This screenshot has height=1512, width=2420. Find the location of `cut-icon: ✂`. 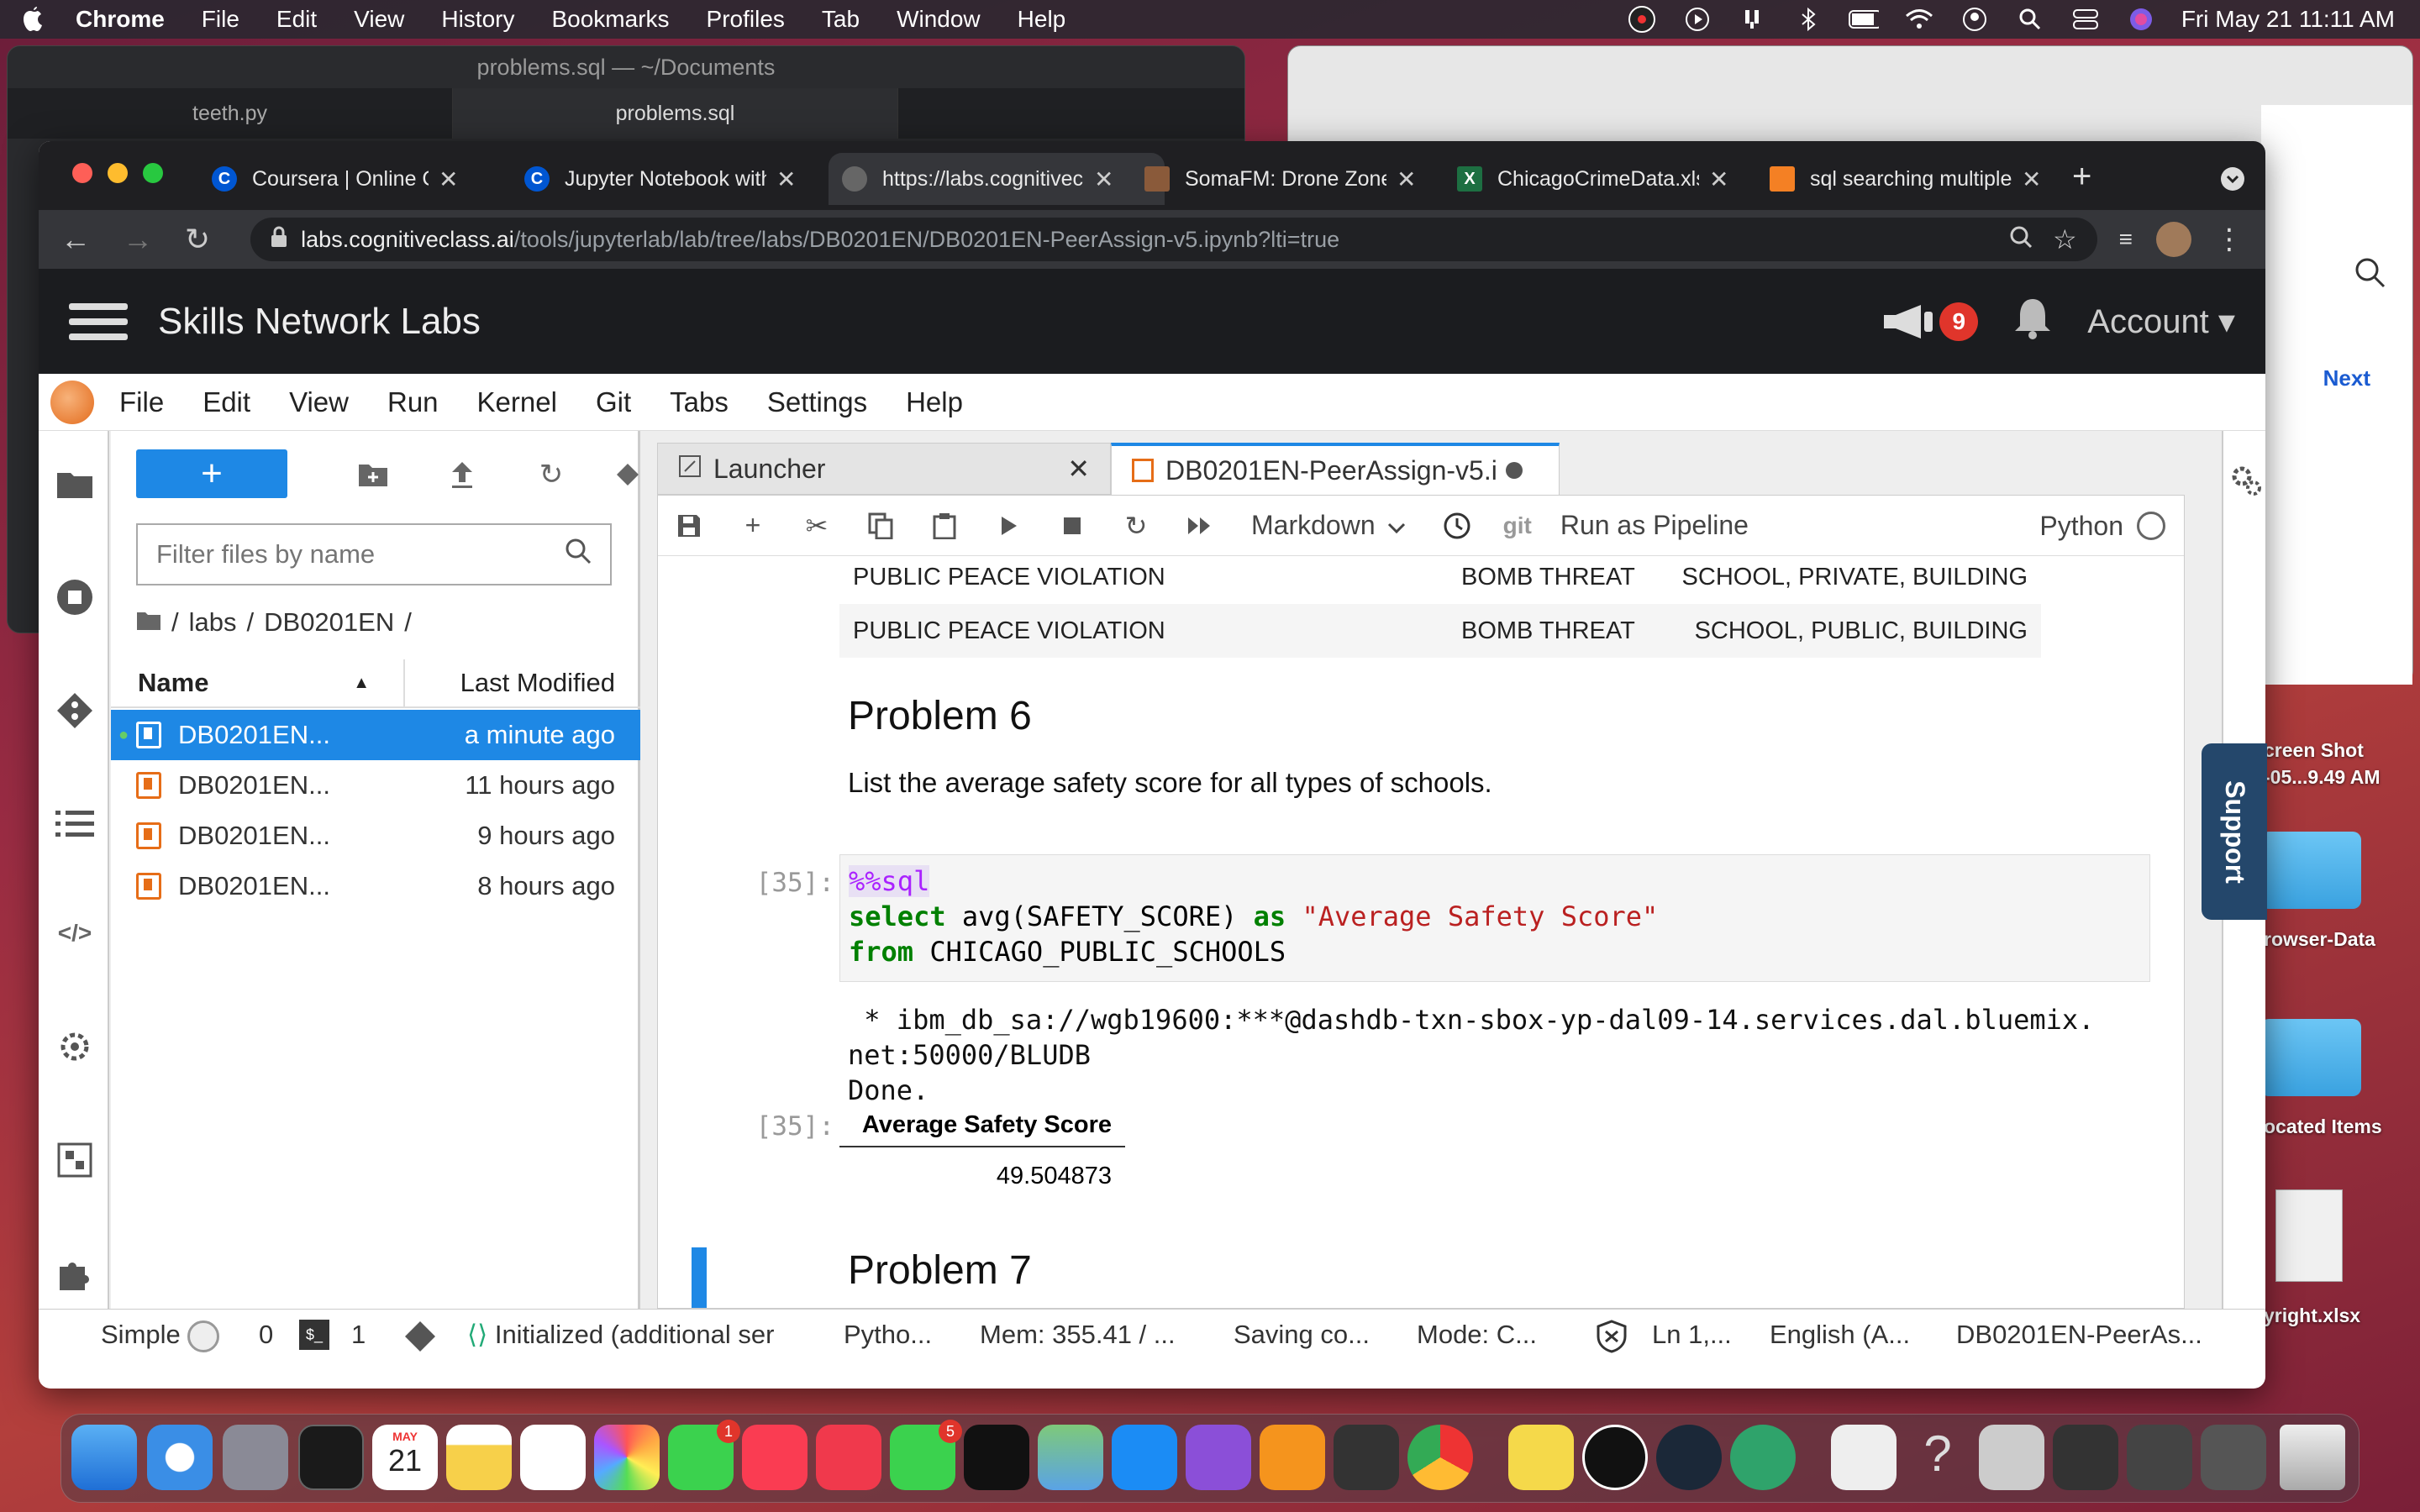

cut-icon: ✂ is located at coordinates (816, 525).